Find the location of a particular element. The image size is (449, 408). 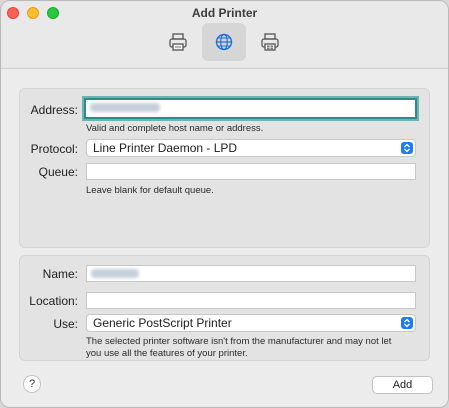

address-value-redacted is located at coordinates (125, 108).